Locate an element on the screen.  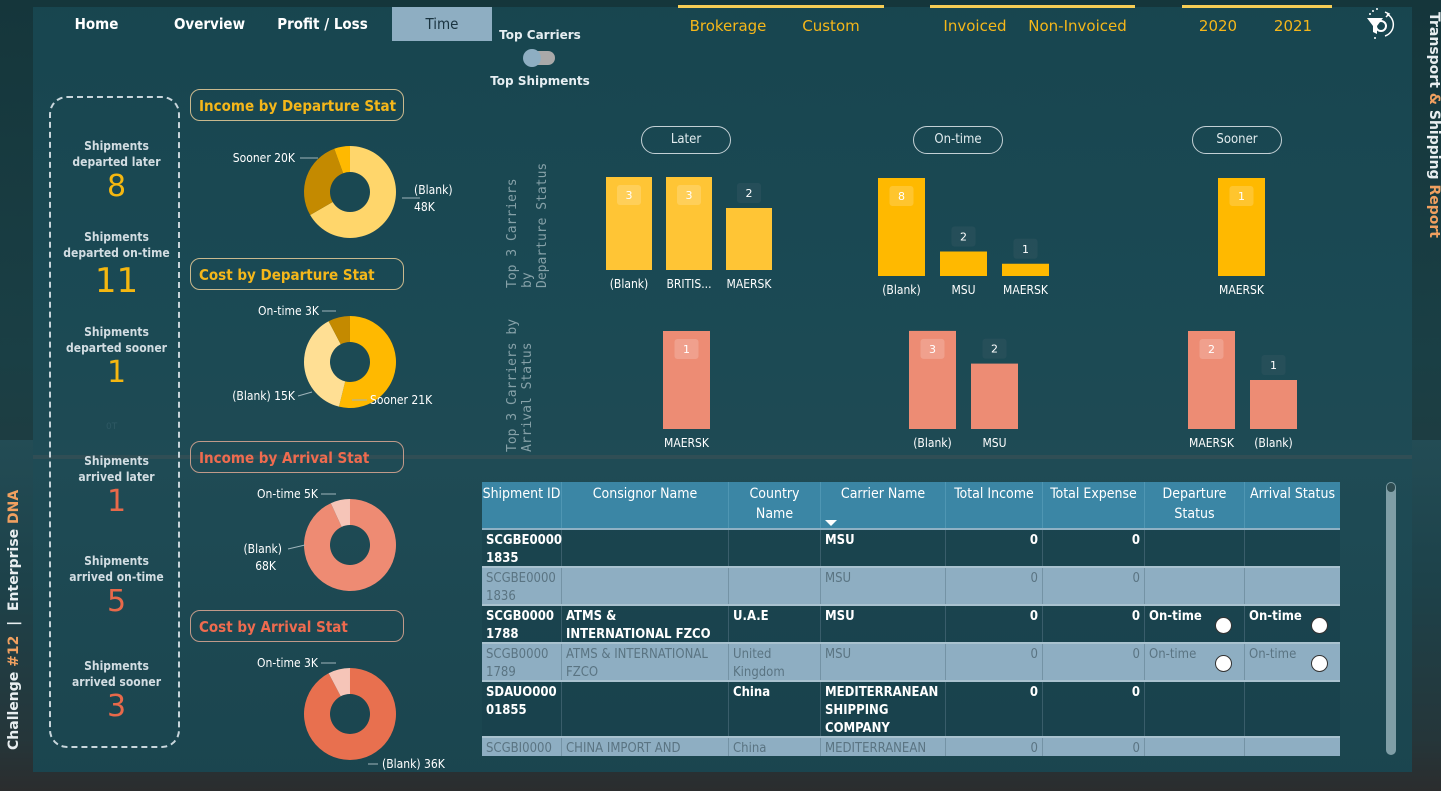
slicer-2020: 2020 is located at coordinates (1218, 21).